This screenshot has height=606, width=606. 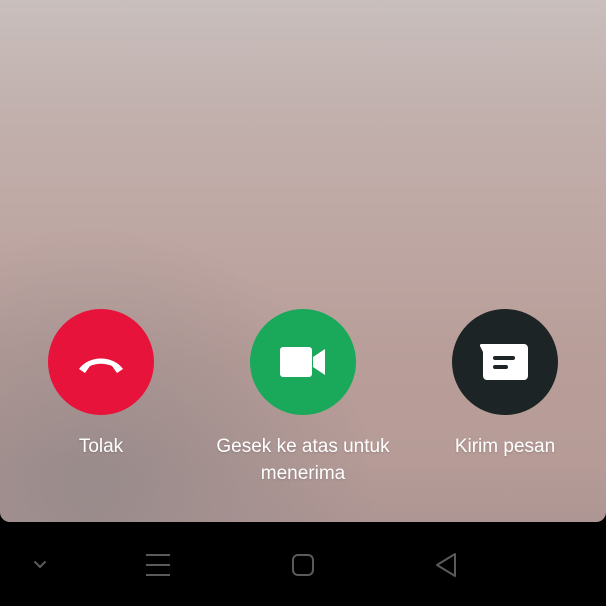 I want to click on navigation-bar, so click(x=303, y=564).